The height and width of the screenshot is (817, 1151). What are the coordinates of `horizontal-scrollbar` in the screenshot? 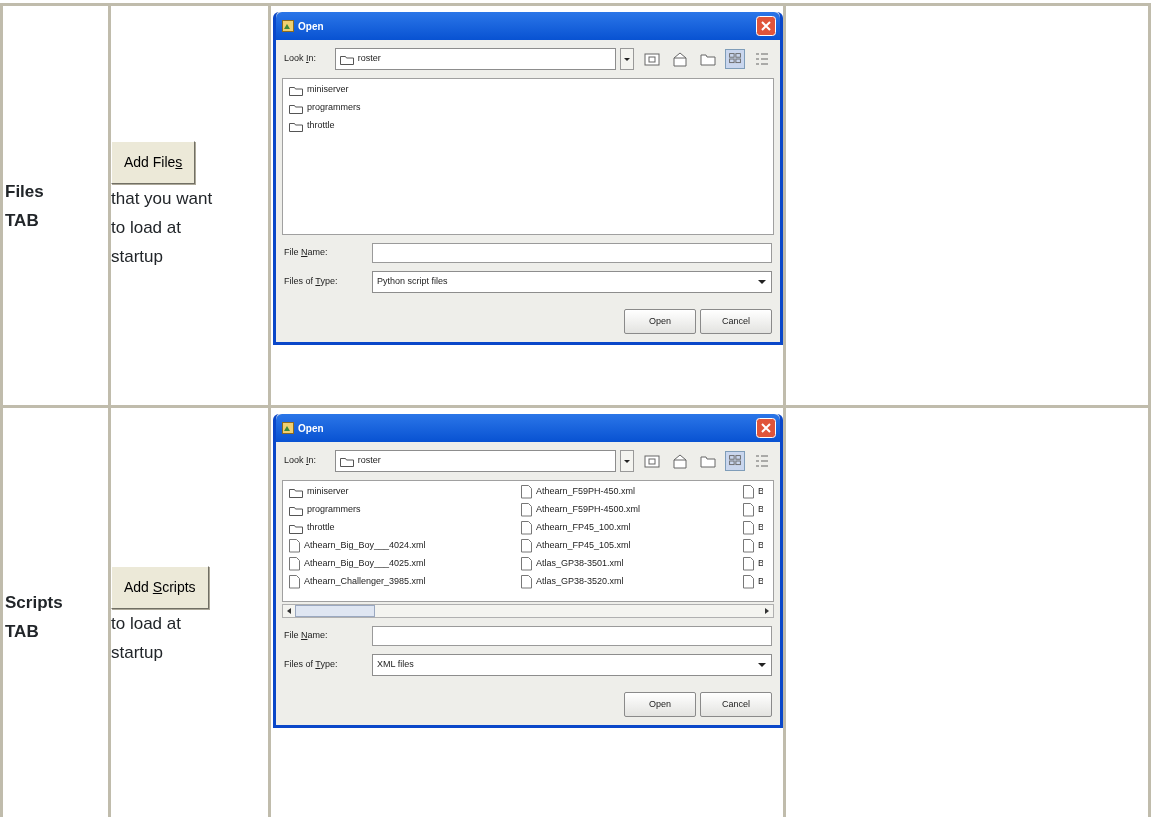 It's located at (528, 611).